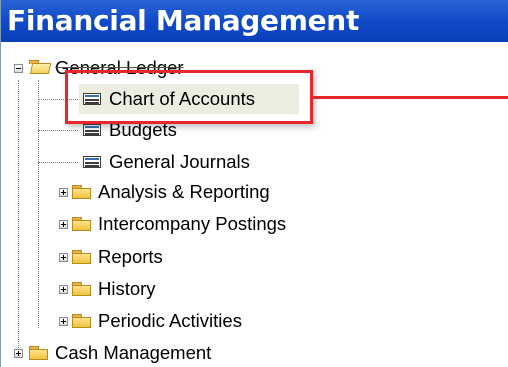  Describe the element at coordinates (192, 223) in the screenshot. I see `tree-item-label: Intercompany Postings` at that location.